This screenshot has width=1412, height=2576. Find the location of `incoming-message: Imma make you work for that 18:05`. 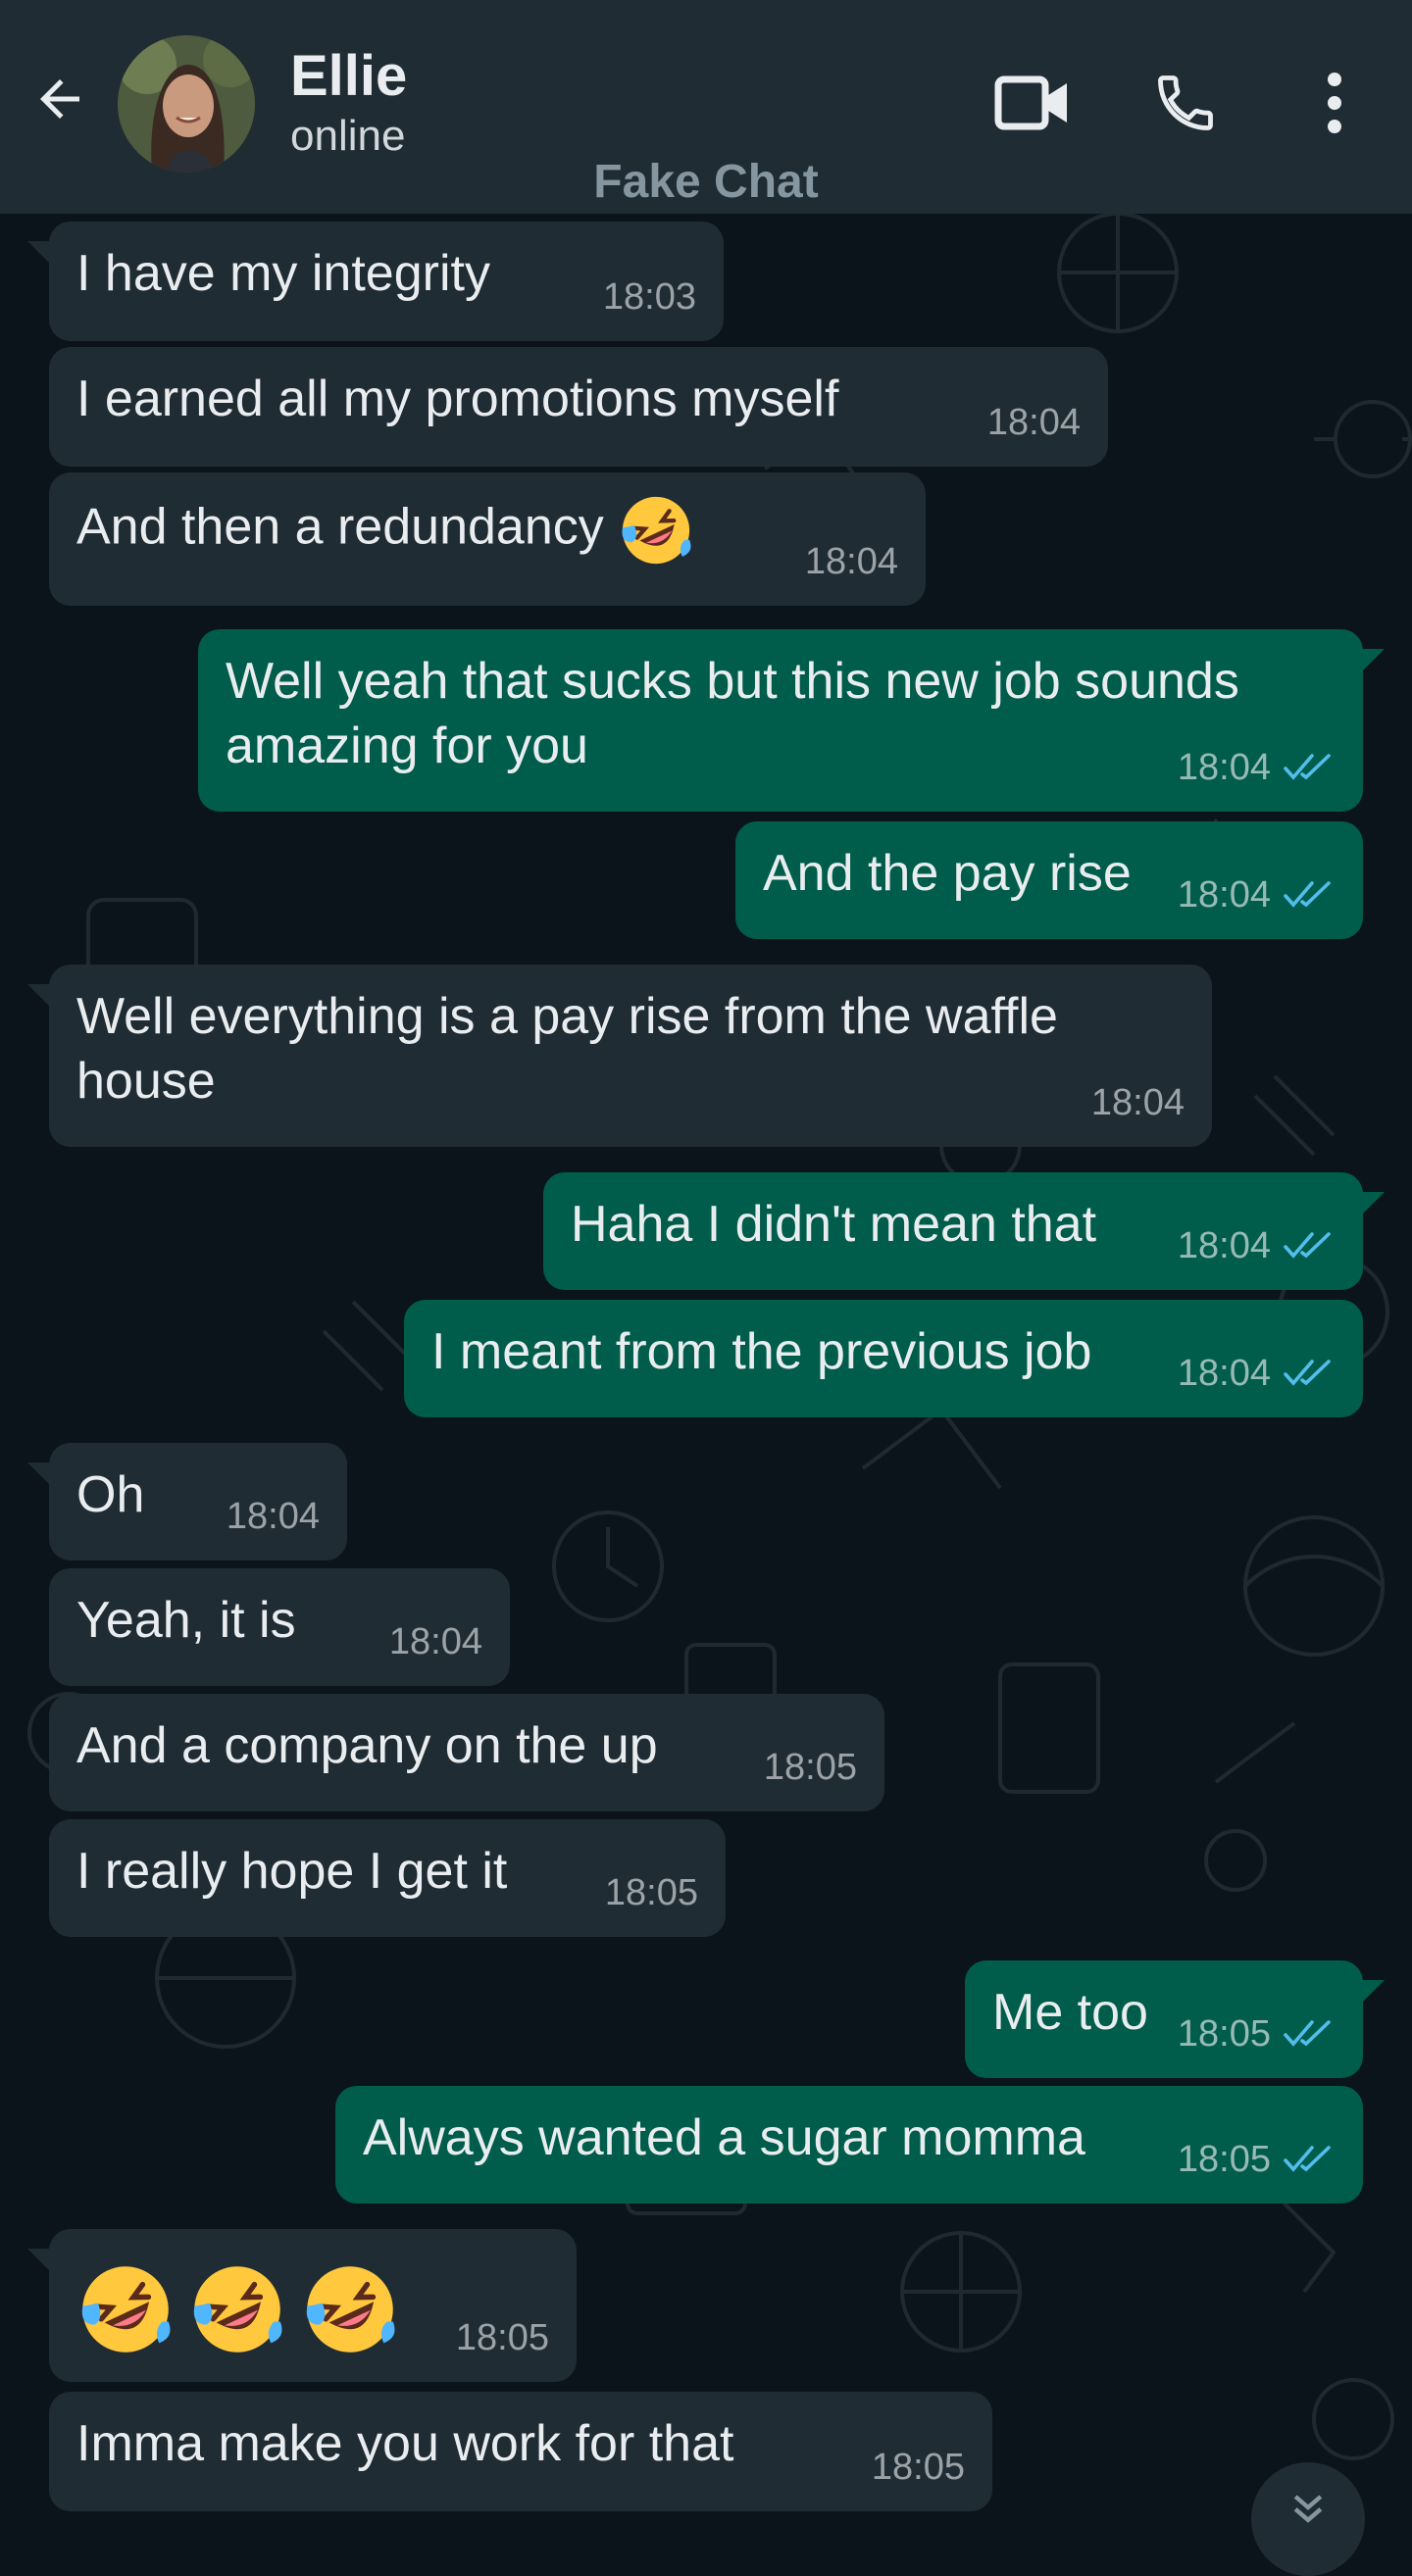

incoming-message: Imma make you work for that 18:05 is located at coordinates (520, 2451).